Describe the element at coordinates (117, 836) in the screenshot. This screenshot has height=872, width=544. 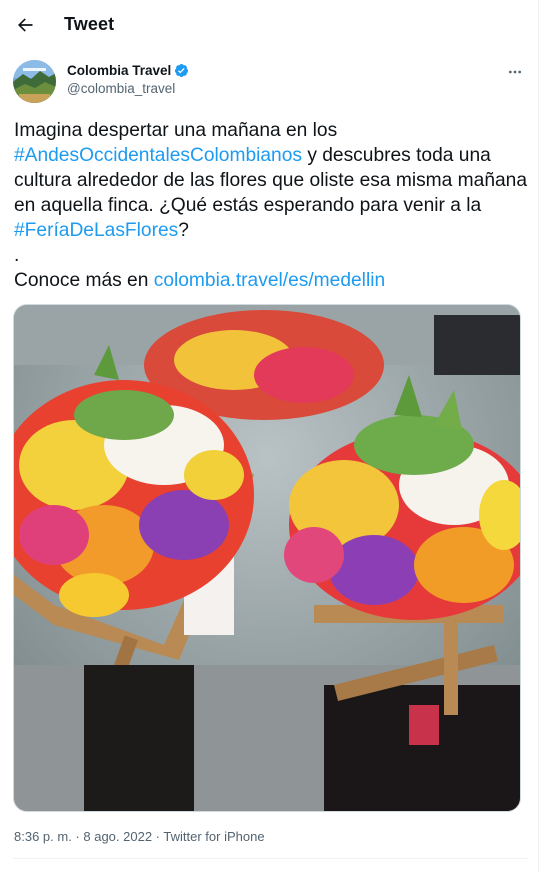
I see `tweet-date: 8 ago. 2022` at that location.